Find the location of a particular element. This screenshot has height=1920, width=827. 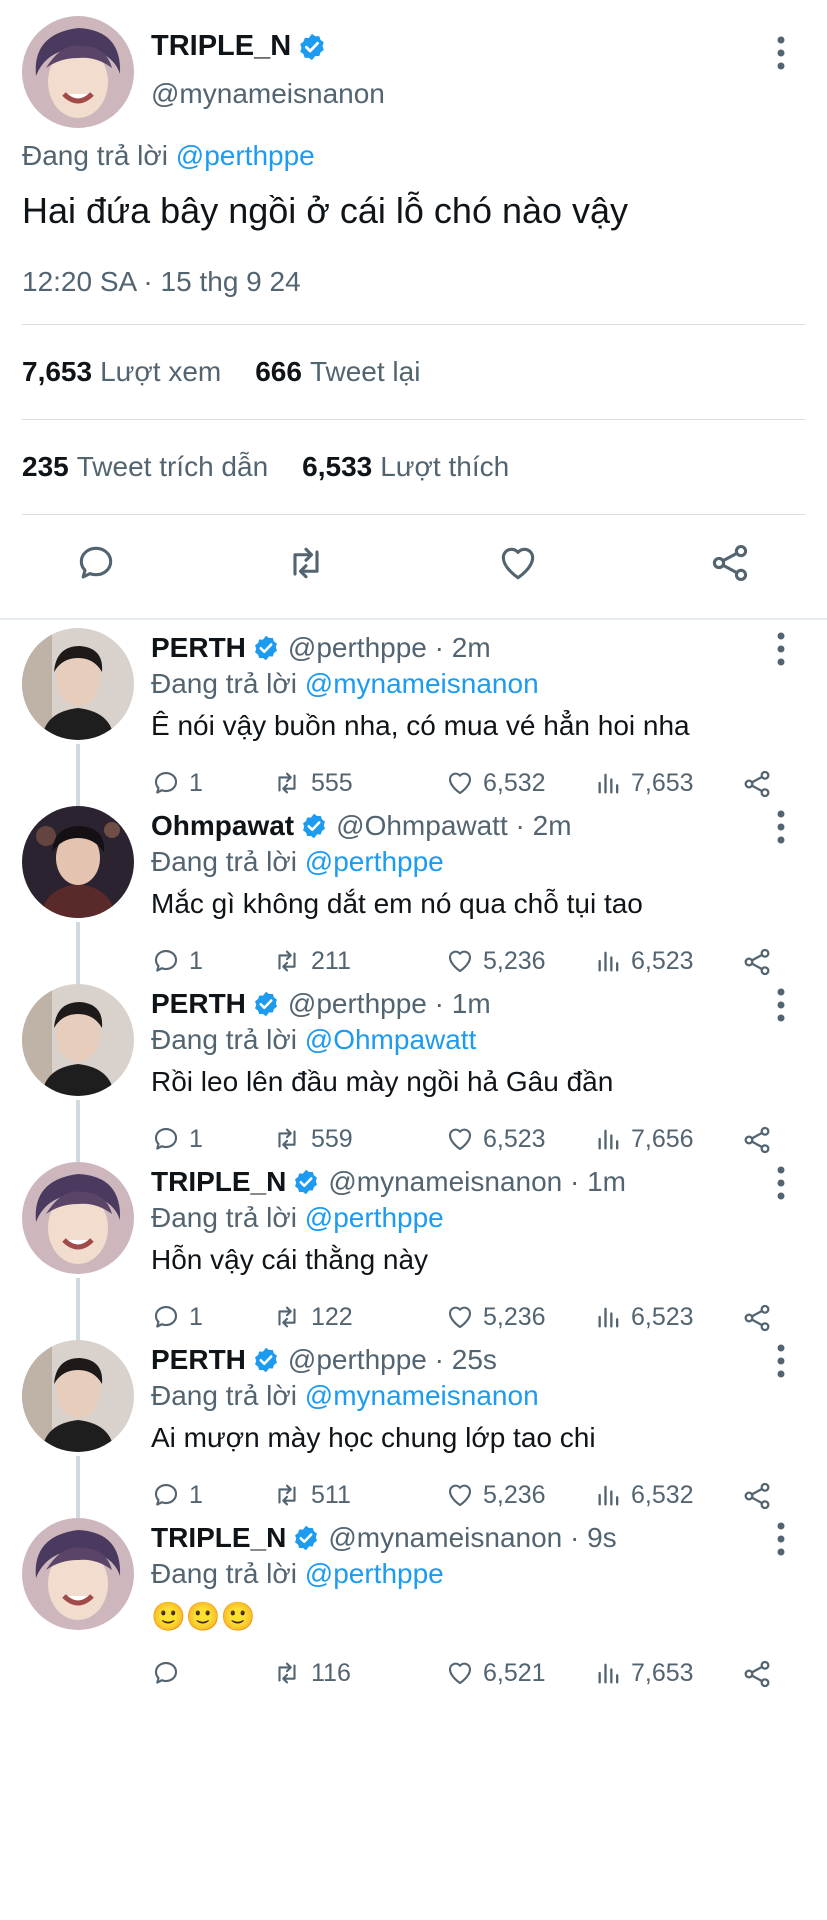

views-action: 6,532 is located at coordinates (644, 1495).